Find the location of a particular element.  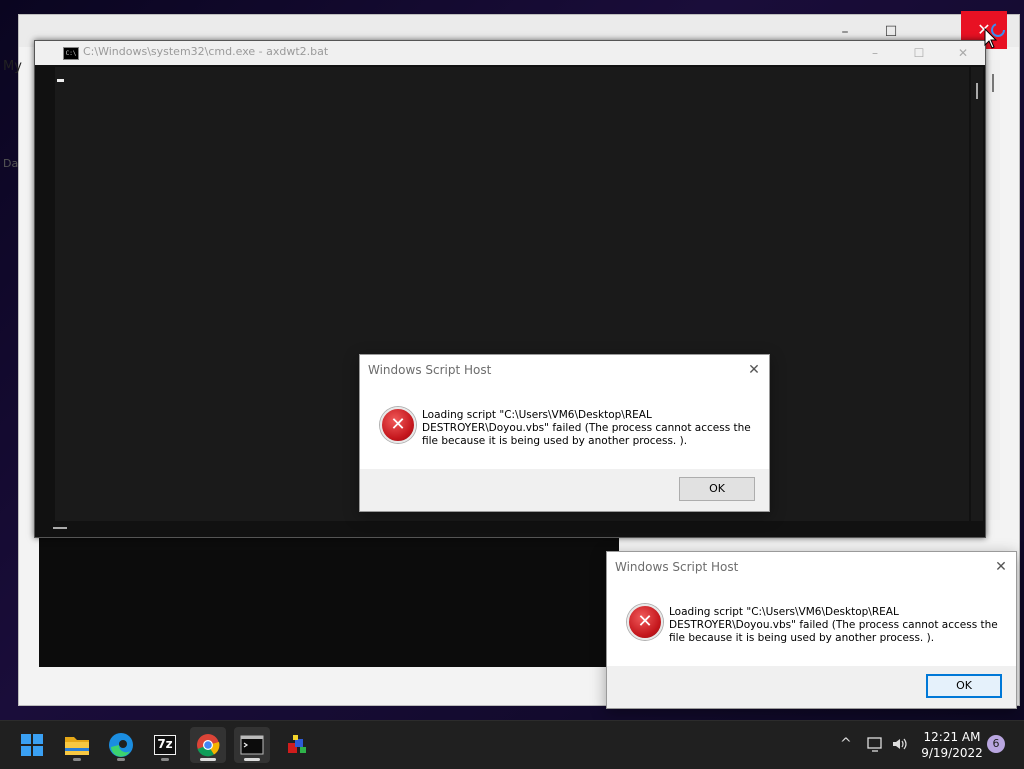

taskbar-app is located at coordinates (296, 745).